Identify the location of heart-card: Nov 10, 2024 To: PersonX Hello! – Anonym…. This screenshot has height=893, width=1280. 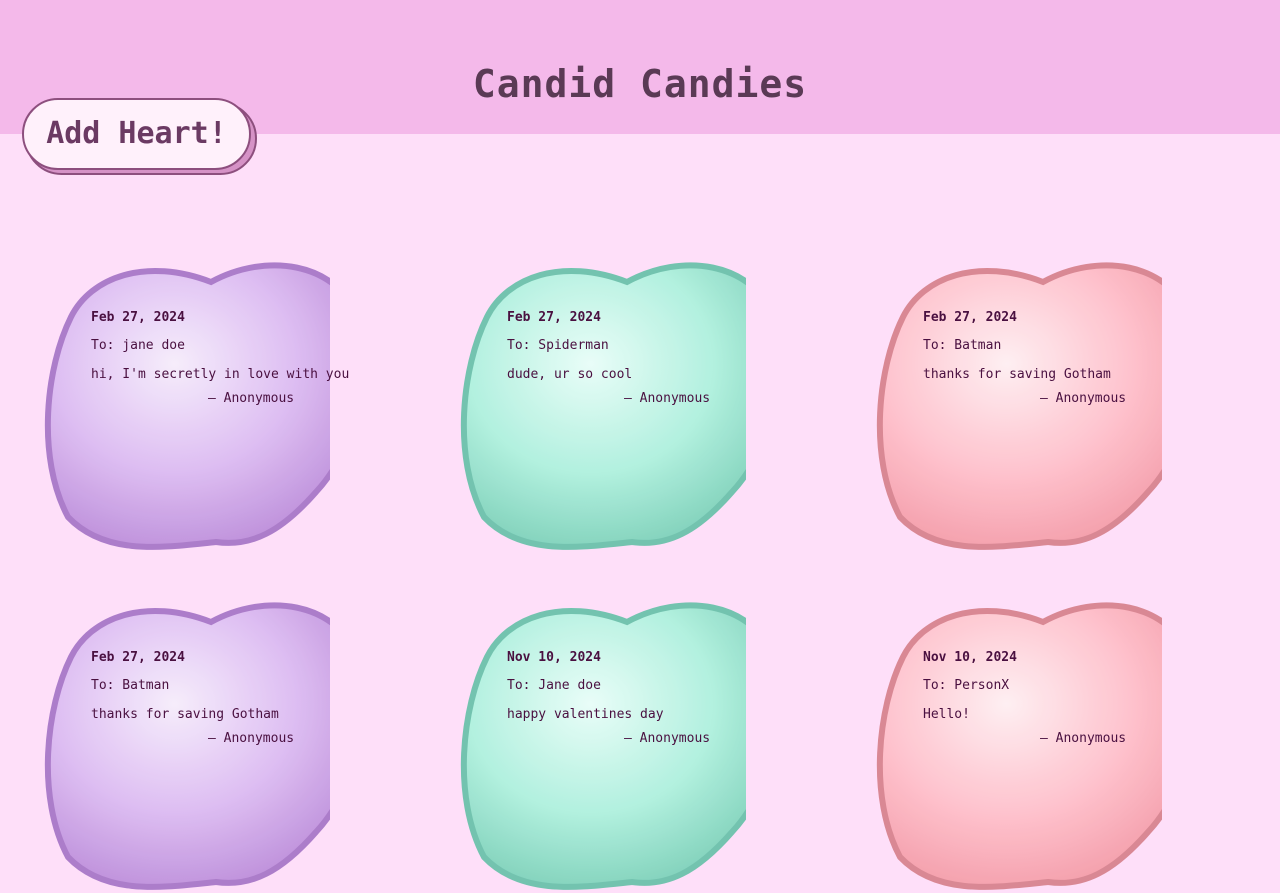
(997, 743).